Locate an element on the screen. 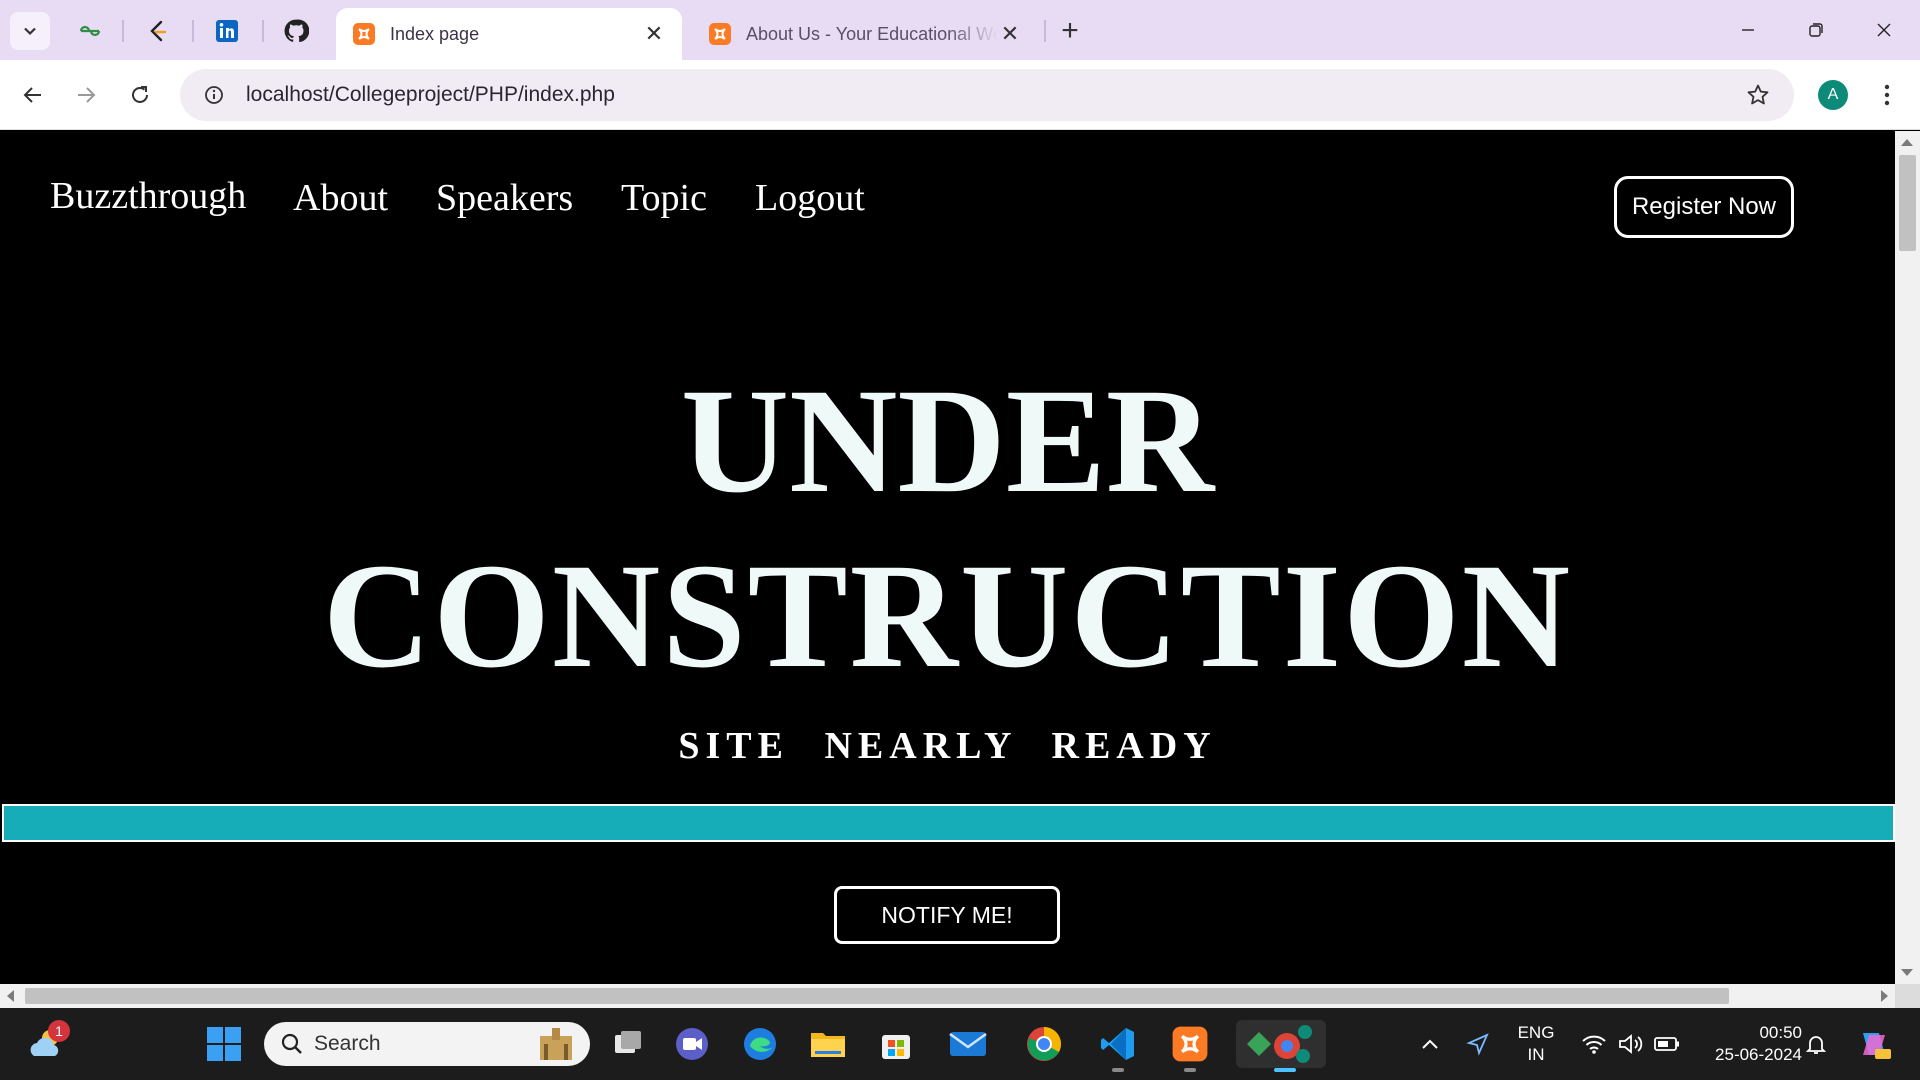  tab-search-button is located at coordinates (30, 31).